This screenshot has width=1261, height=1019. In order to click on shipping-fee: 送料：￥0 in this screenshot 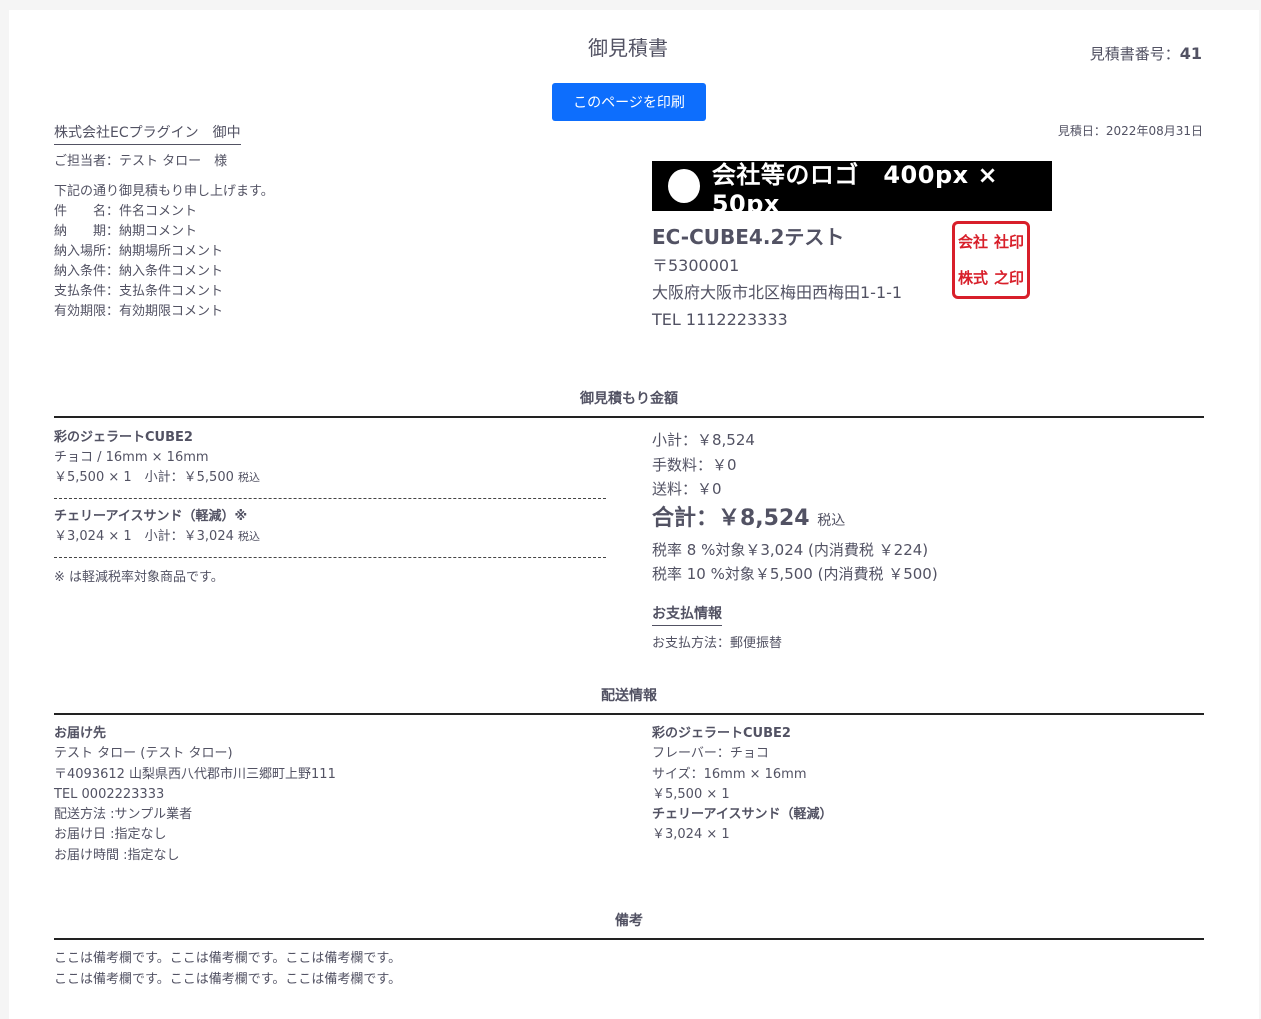, I will do `click(687, 489)`.